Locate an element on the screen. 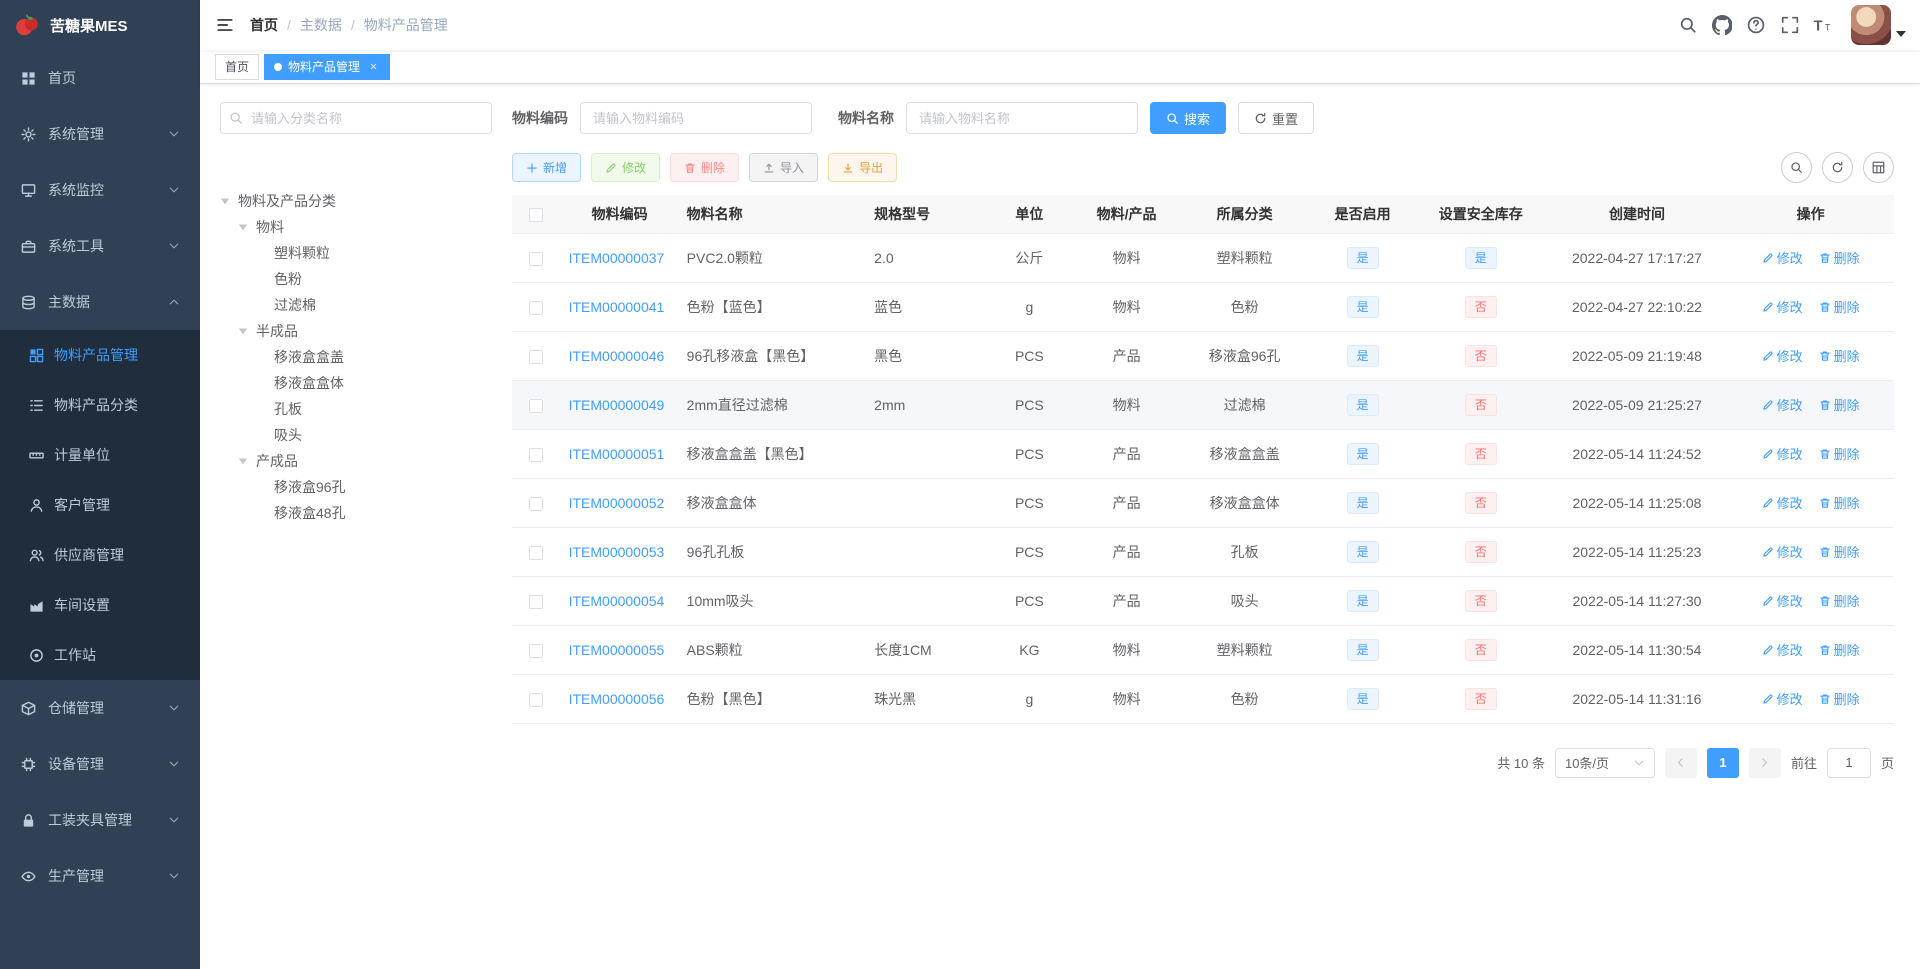 Image resolution: width=1920 pixels, height=969 pixels. avatar is located at coordinates (1871, 25).